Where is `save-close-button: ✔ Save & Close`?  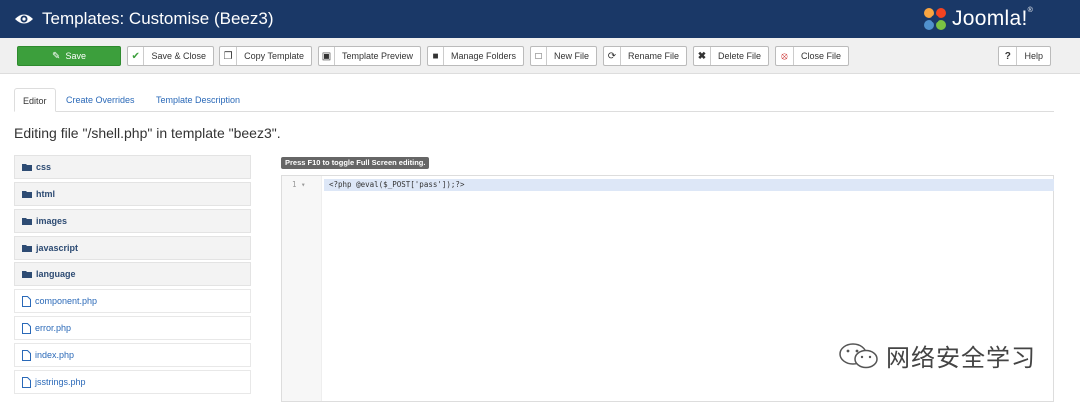 save-close-button: ✔ Save & Close is located at coordinates (170, 56).